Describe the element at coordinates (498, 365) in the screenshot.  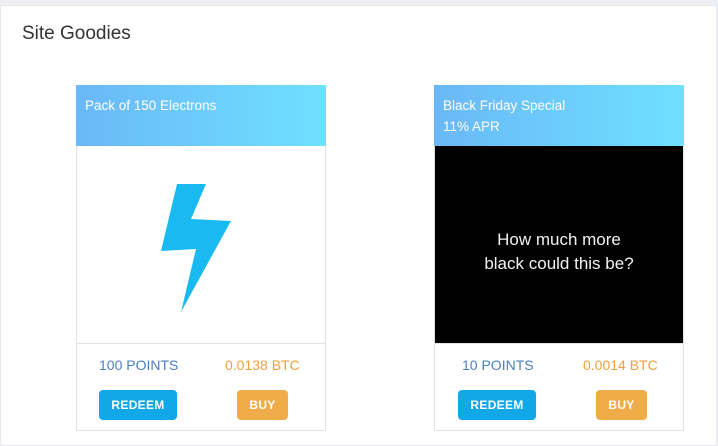
I see `points-cost: 10 POINTS` at that location.